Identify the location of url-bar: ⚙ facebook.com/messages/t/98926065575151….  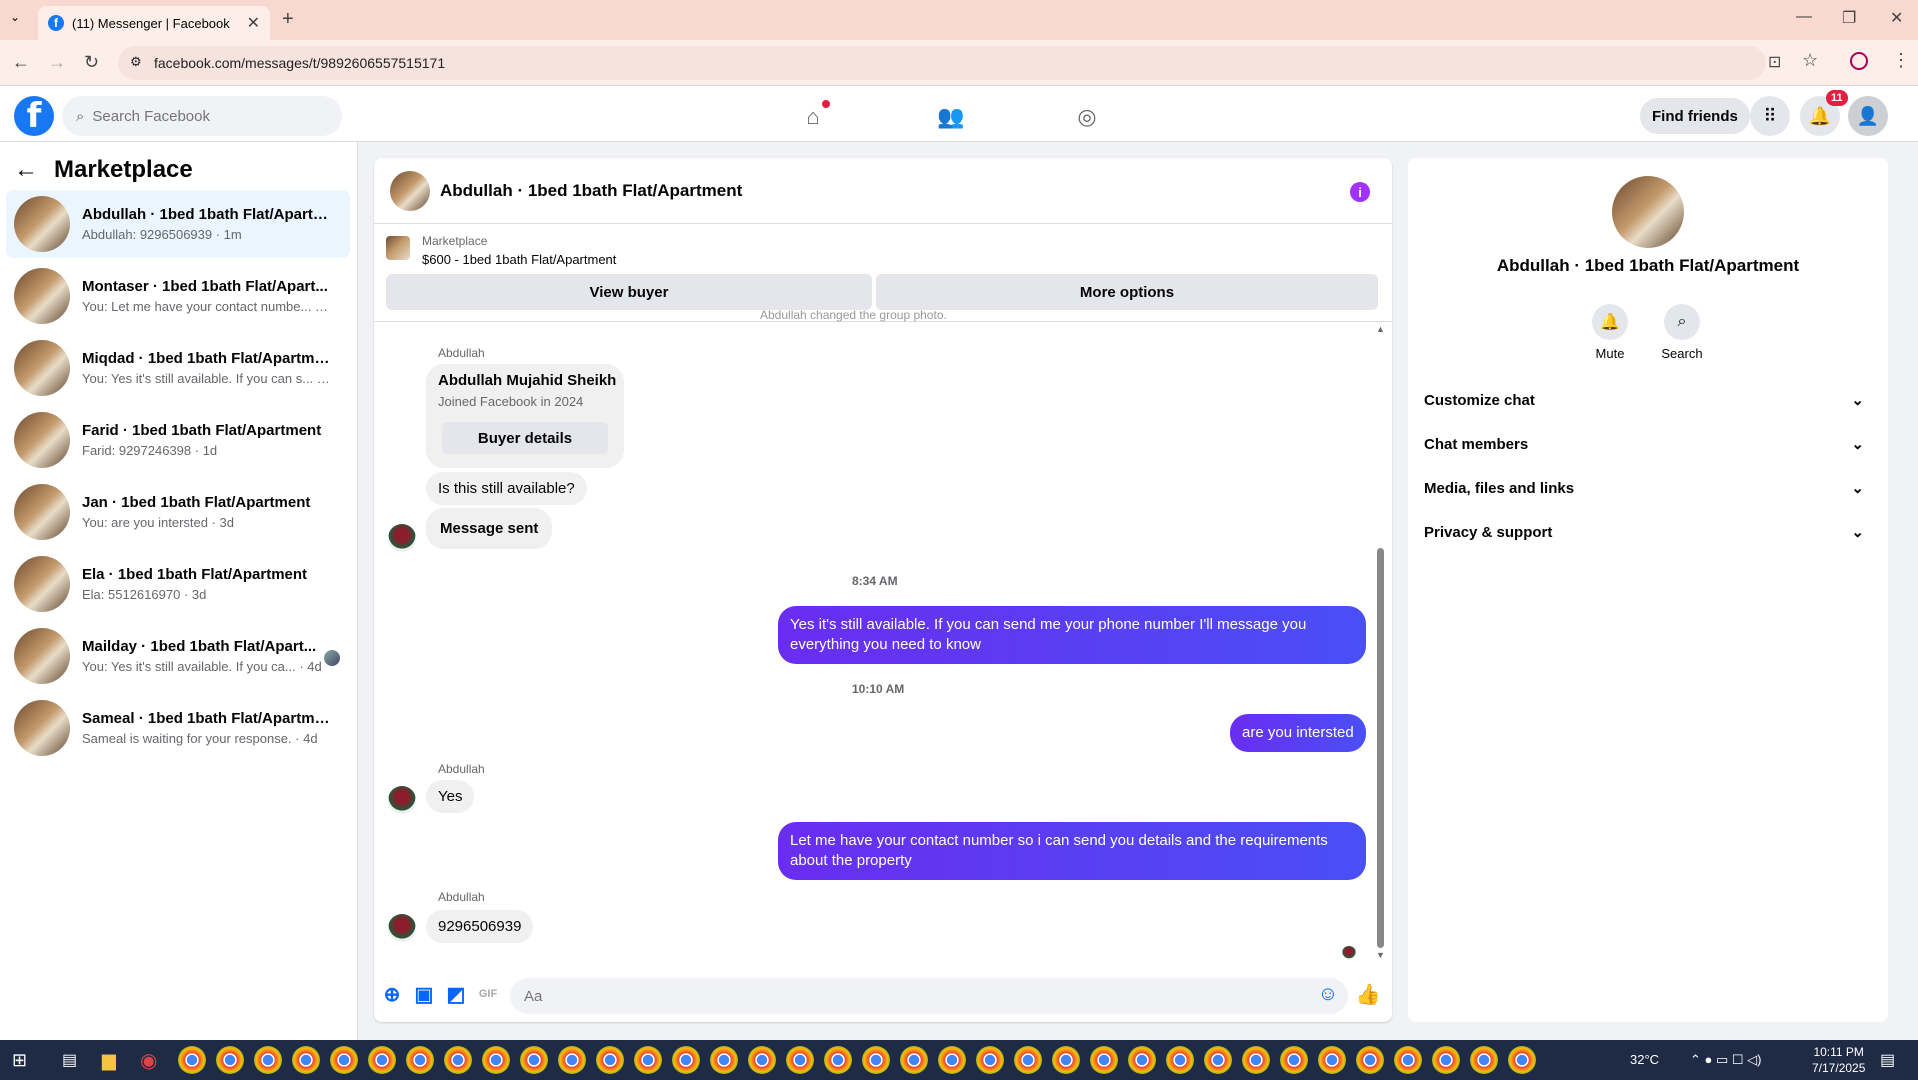
(942, 63).